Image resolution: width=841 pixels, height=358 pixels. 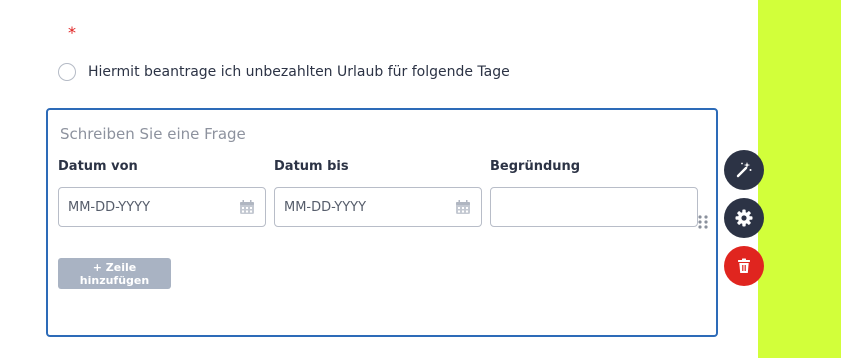 I want to click on column-label-datum-bis: Datum bis, so click(x=311, y=166).